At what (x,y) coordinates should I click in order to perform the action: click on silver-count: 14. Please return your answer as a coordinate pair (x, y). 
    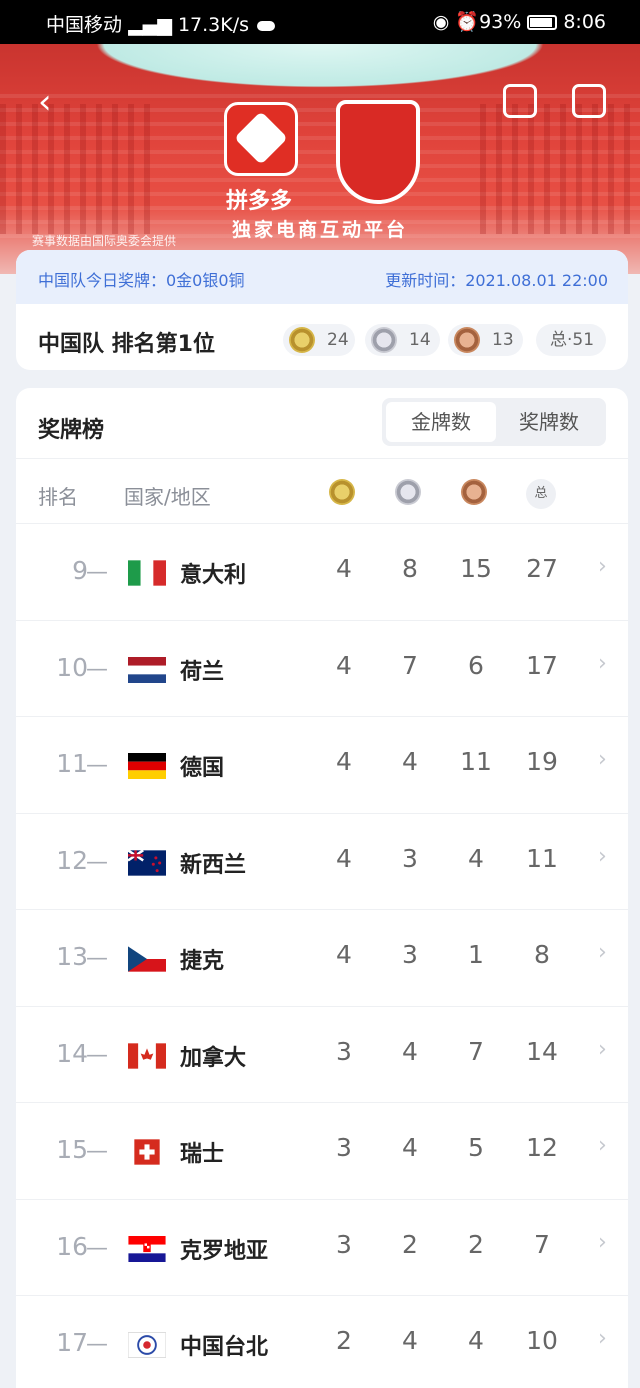
    Looking at the image, I should click on (402, 340).